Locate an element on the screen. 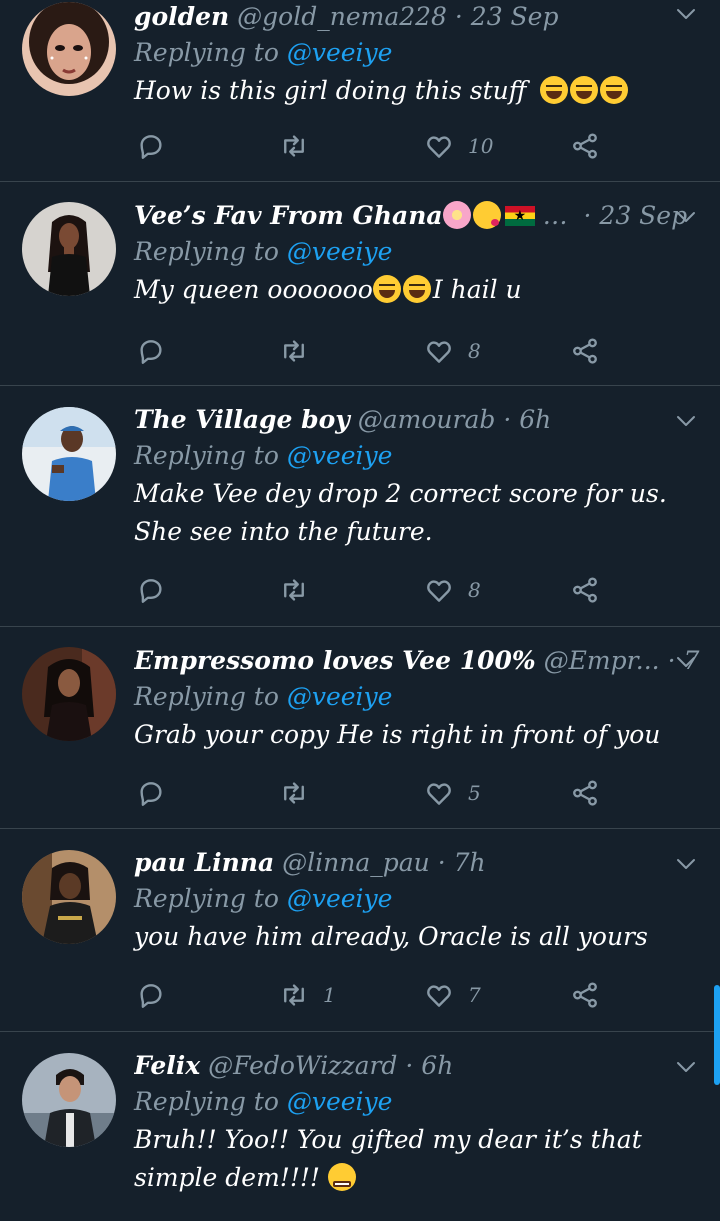 The width and height of the screenshot is (720, 1221). user-handle: @gold_nema228 is located at coordinates (342, 16).